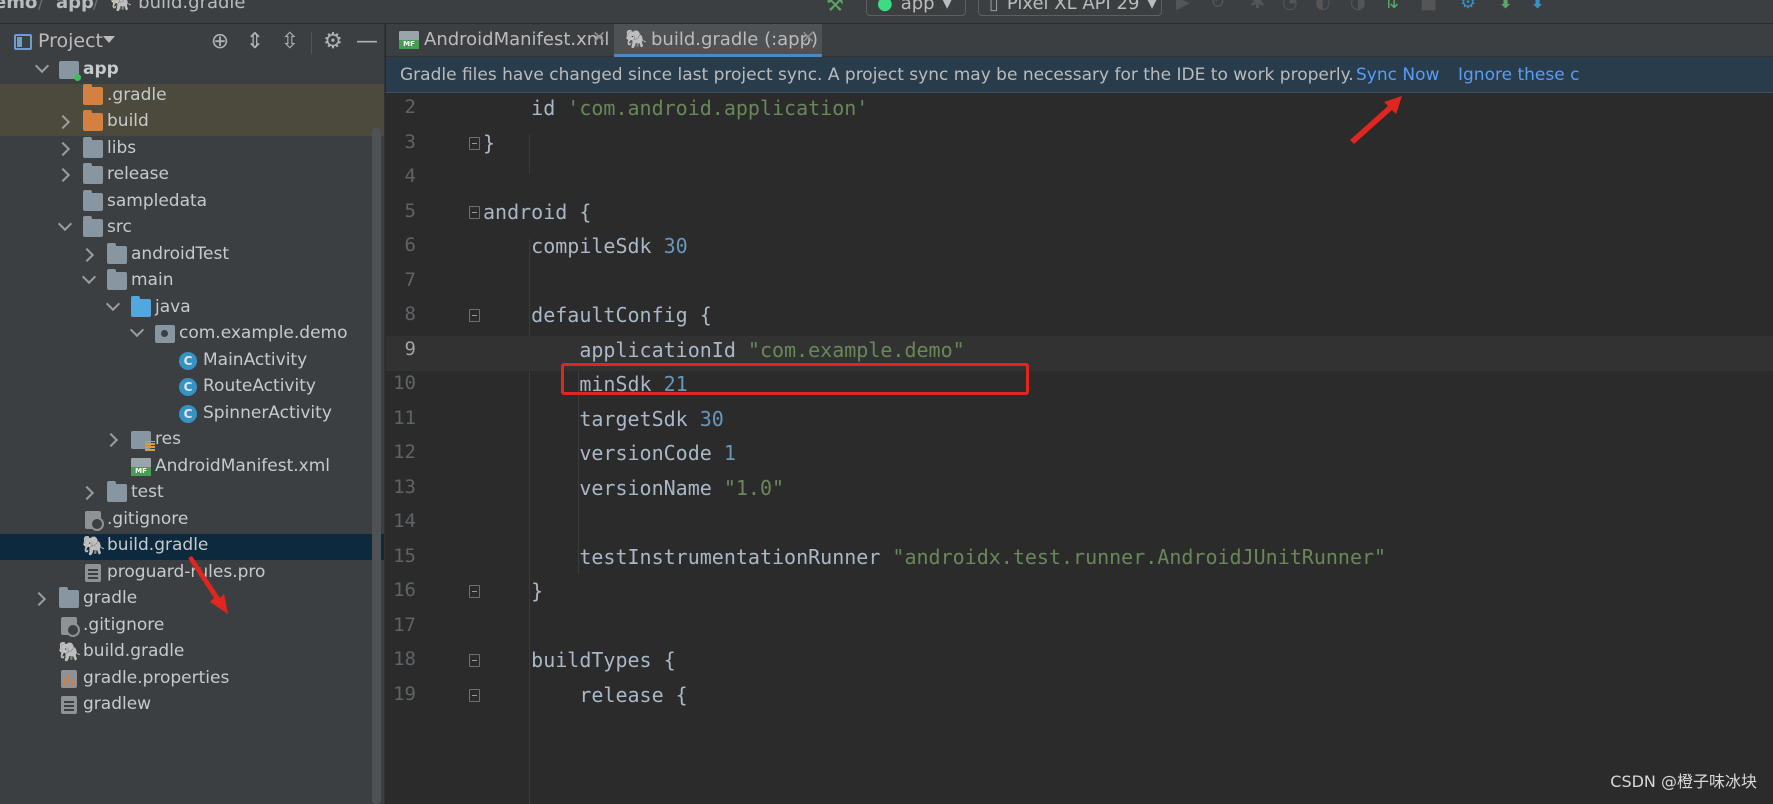  I want to click on tree-item-src: src, so click(192, 229).